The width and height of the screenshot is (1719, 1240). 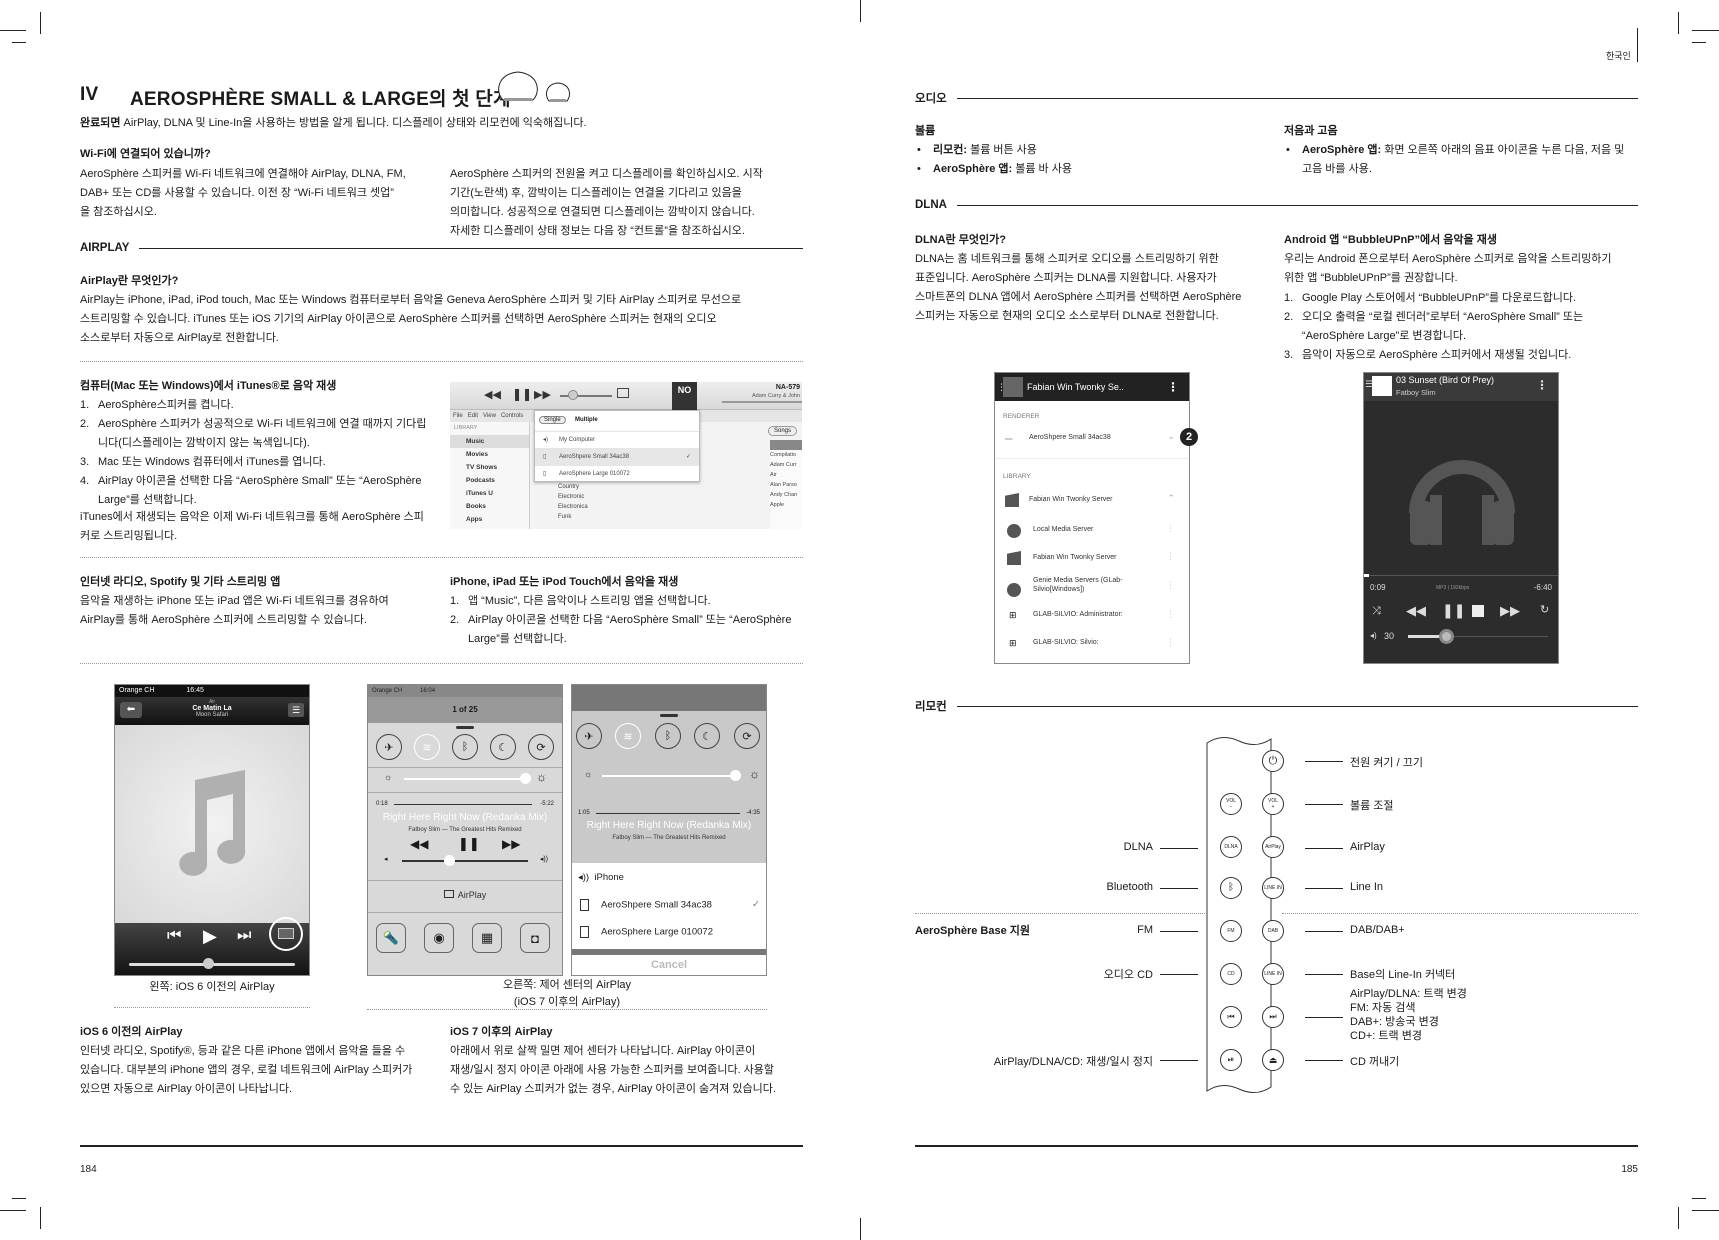 What do you see at coordinates (573, 487) in the screenshot?
I see `genre-item: Country` at bounding box center [573, 487].